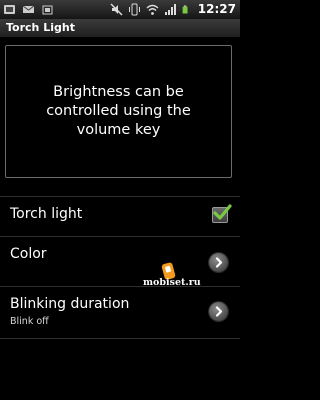 This screenshot has width=320, height=400. I want to click on app-title: Torch Light, so click(40, 27).